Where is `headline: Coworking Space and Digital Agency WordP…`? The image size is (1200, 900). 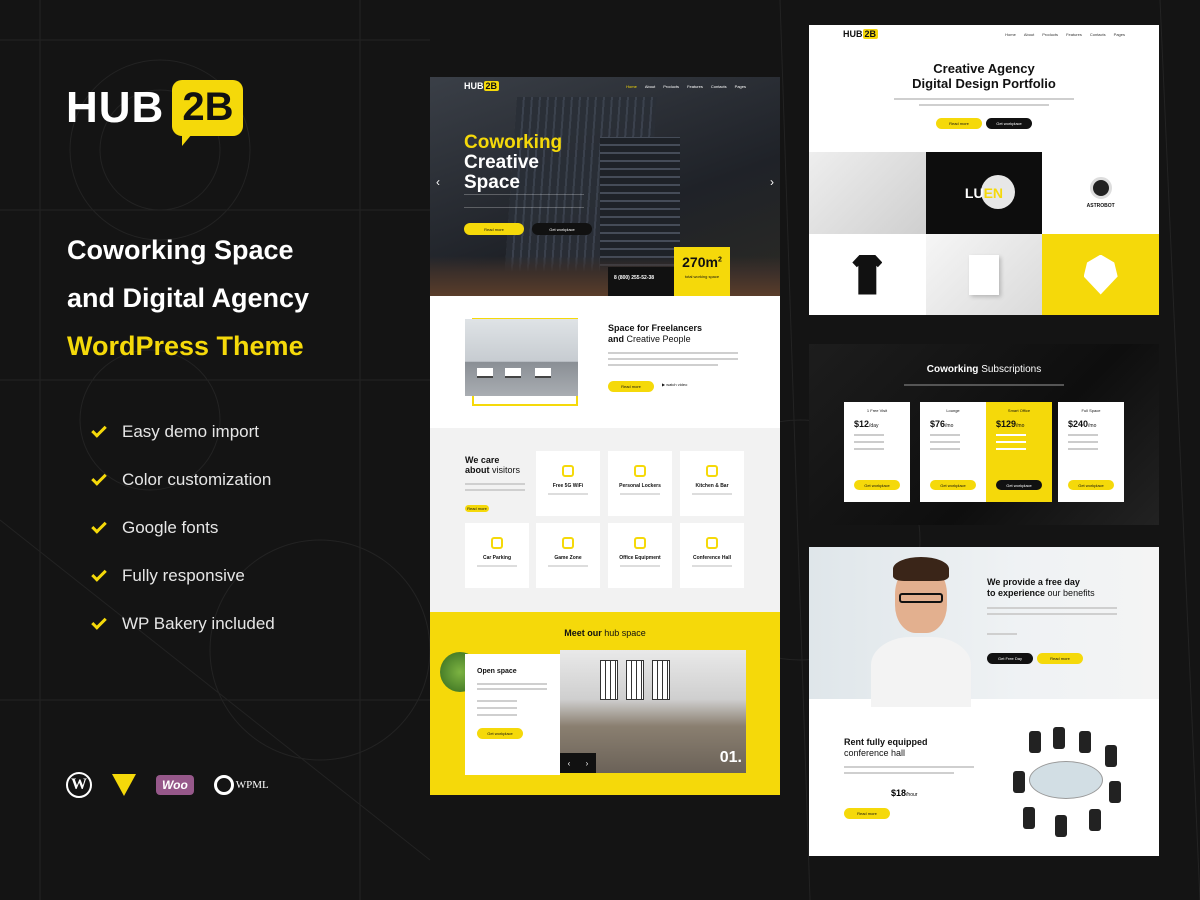
headline: Coworking Space and Digital Agency WordP… is located at coordinates (188, 298).